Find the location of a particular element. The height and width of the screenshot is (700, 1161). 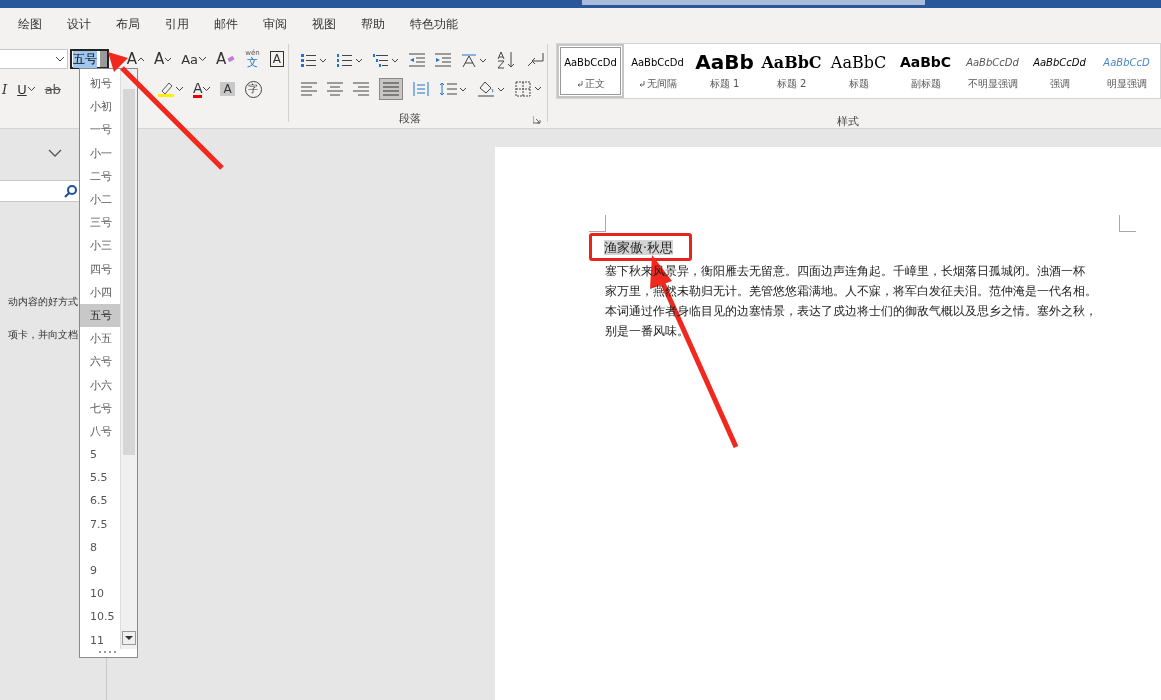

dropdown-button is located at coordinates (103, 59).